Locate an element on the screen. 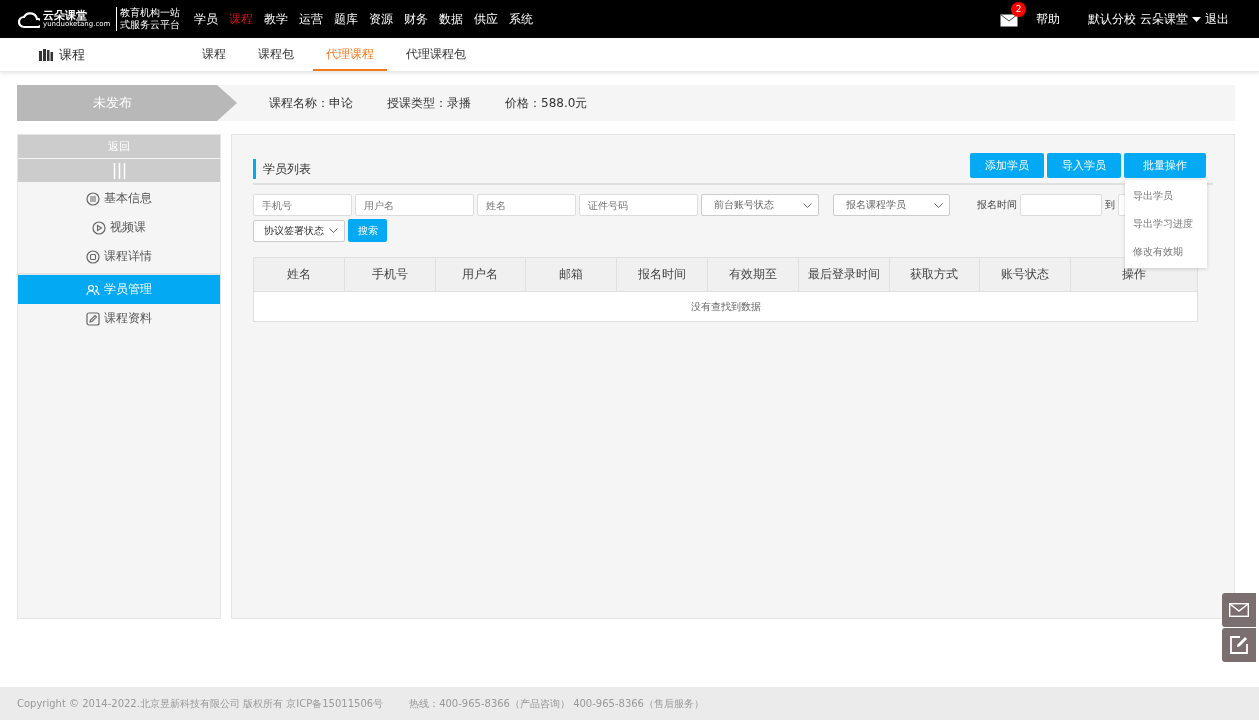 The image size is (1259, 720). sidebar-menu-item: 课程详情 is located at coordinates (119, 256).